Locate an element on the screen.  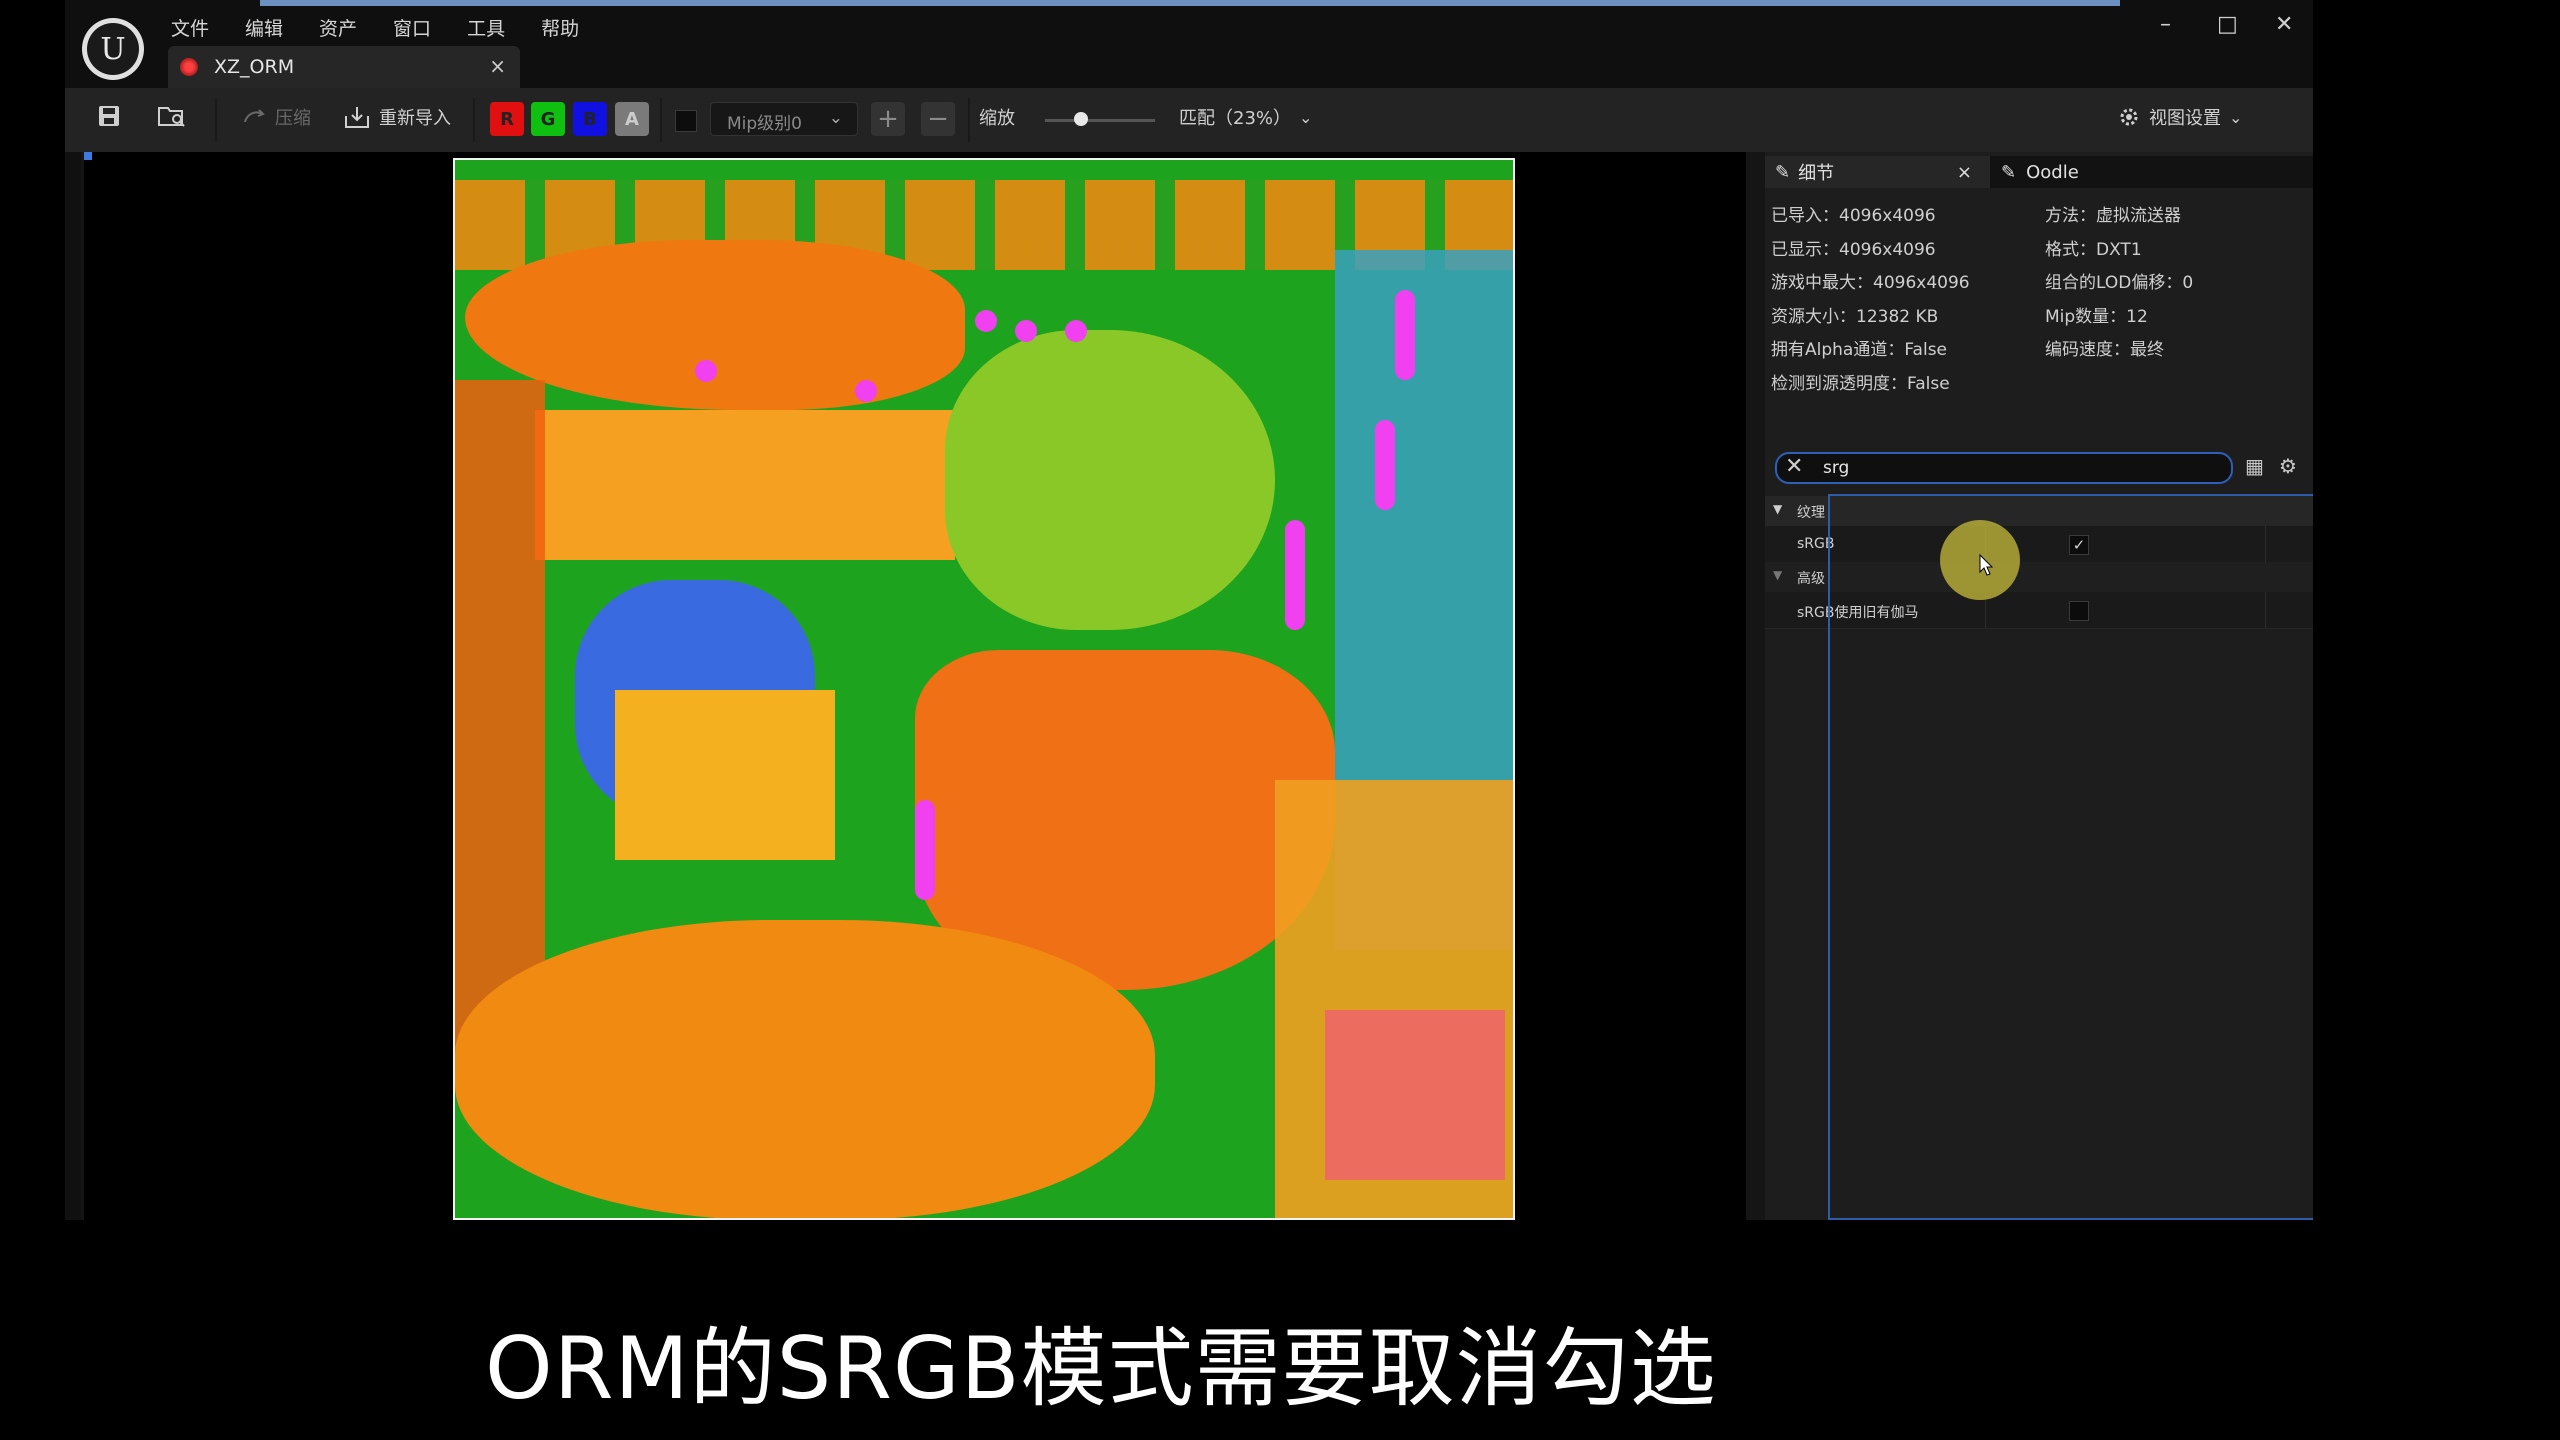
view-settings-label: 视图设置 is located at coordinates (2185, 118).